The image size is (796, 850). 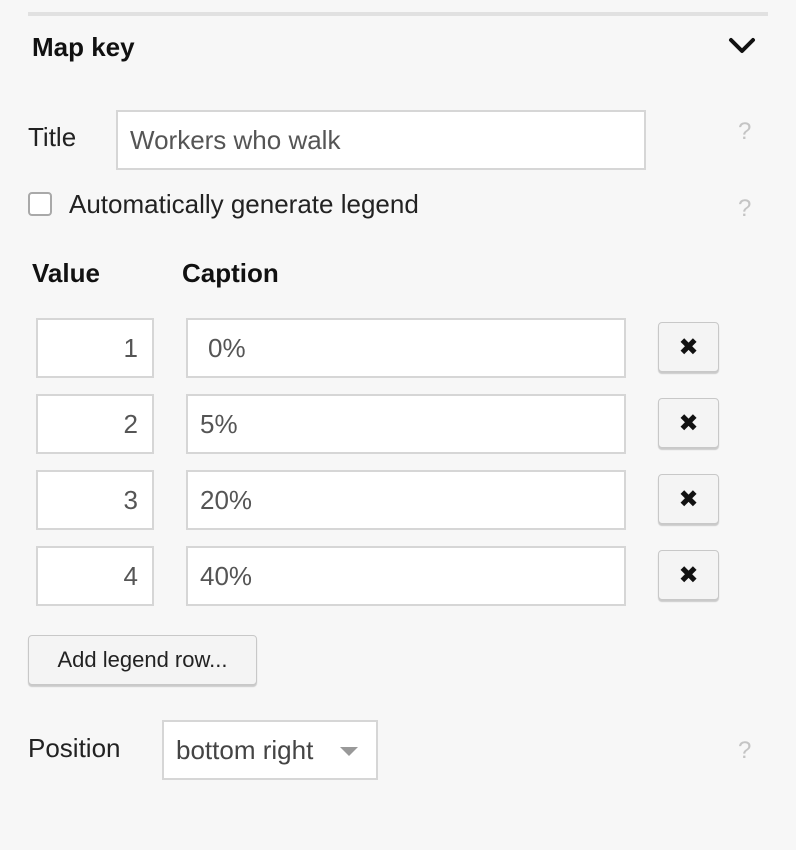 What do you see at coordinates (744, 132) in the screenshot?
I see `title-help-icon: ?` at bounding box center [744, 132].